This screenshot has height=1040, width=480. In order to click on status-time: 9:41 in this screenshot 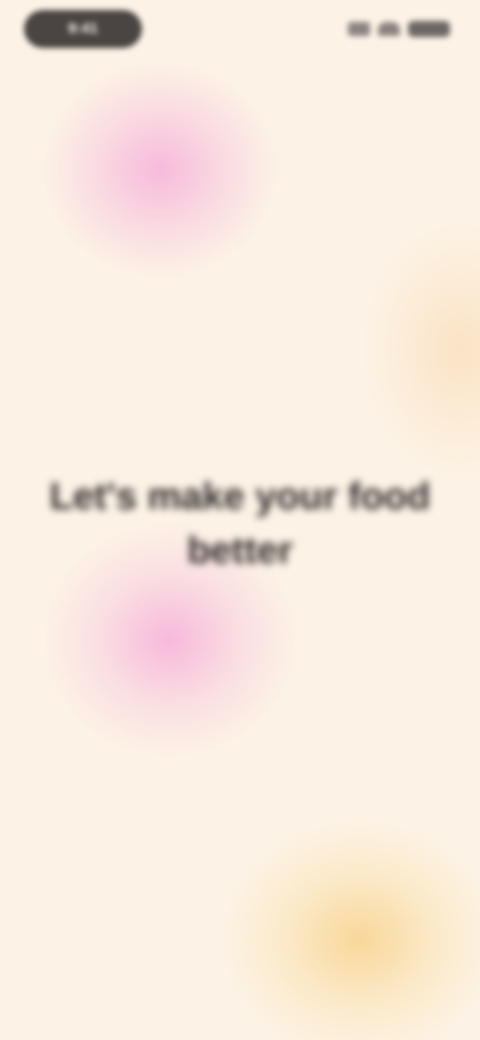, I will do `click(83, 29)`.